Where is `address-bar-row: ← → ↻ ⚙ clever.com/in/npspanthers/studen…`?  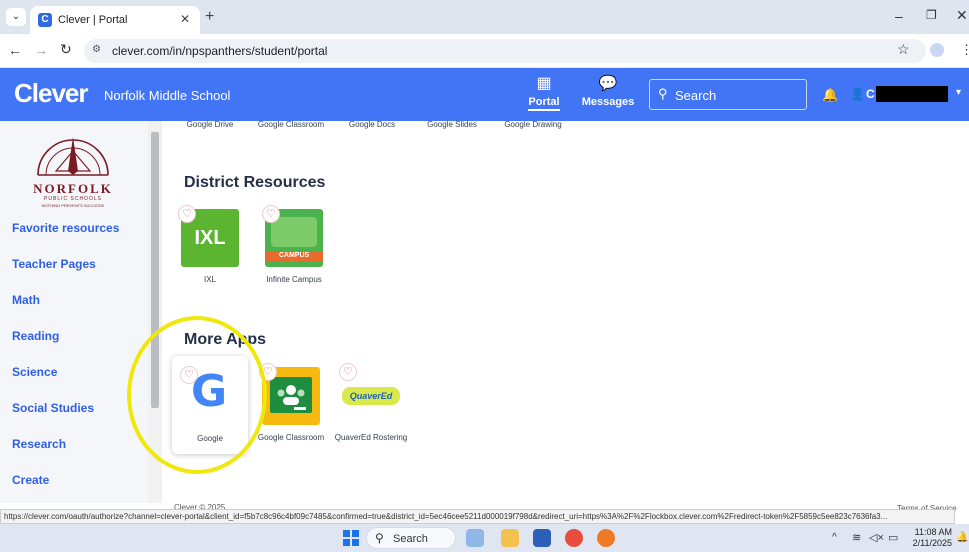 address-bar-row: ← → ↻ ⚙ clever.com/in/npspanthers/studen… is located at coordinates (484, 51).